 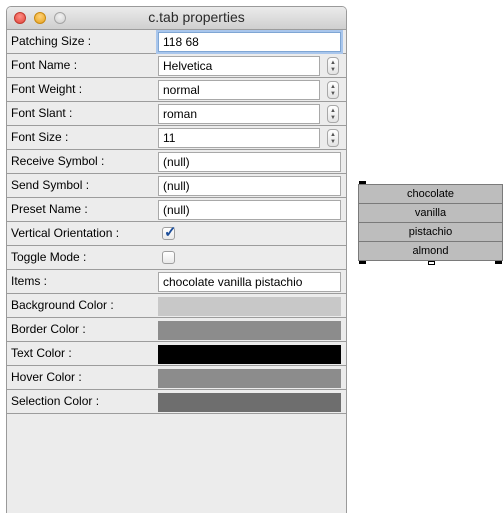 What do you see at coordinates (47, 89) in the screenshot?
I see `font-weight-label: Font Weight :` at bounding box center [47, 89].